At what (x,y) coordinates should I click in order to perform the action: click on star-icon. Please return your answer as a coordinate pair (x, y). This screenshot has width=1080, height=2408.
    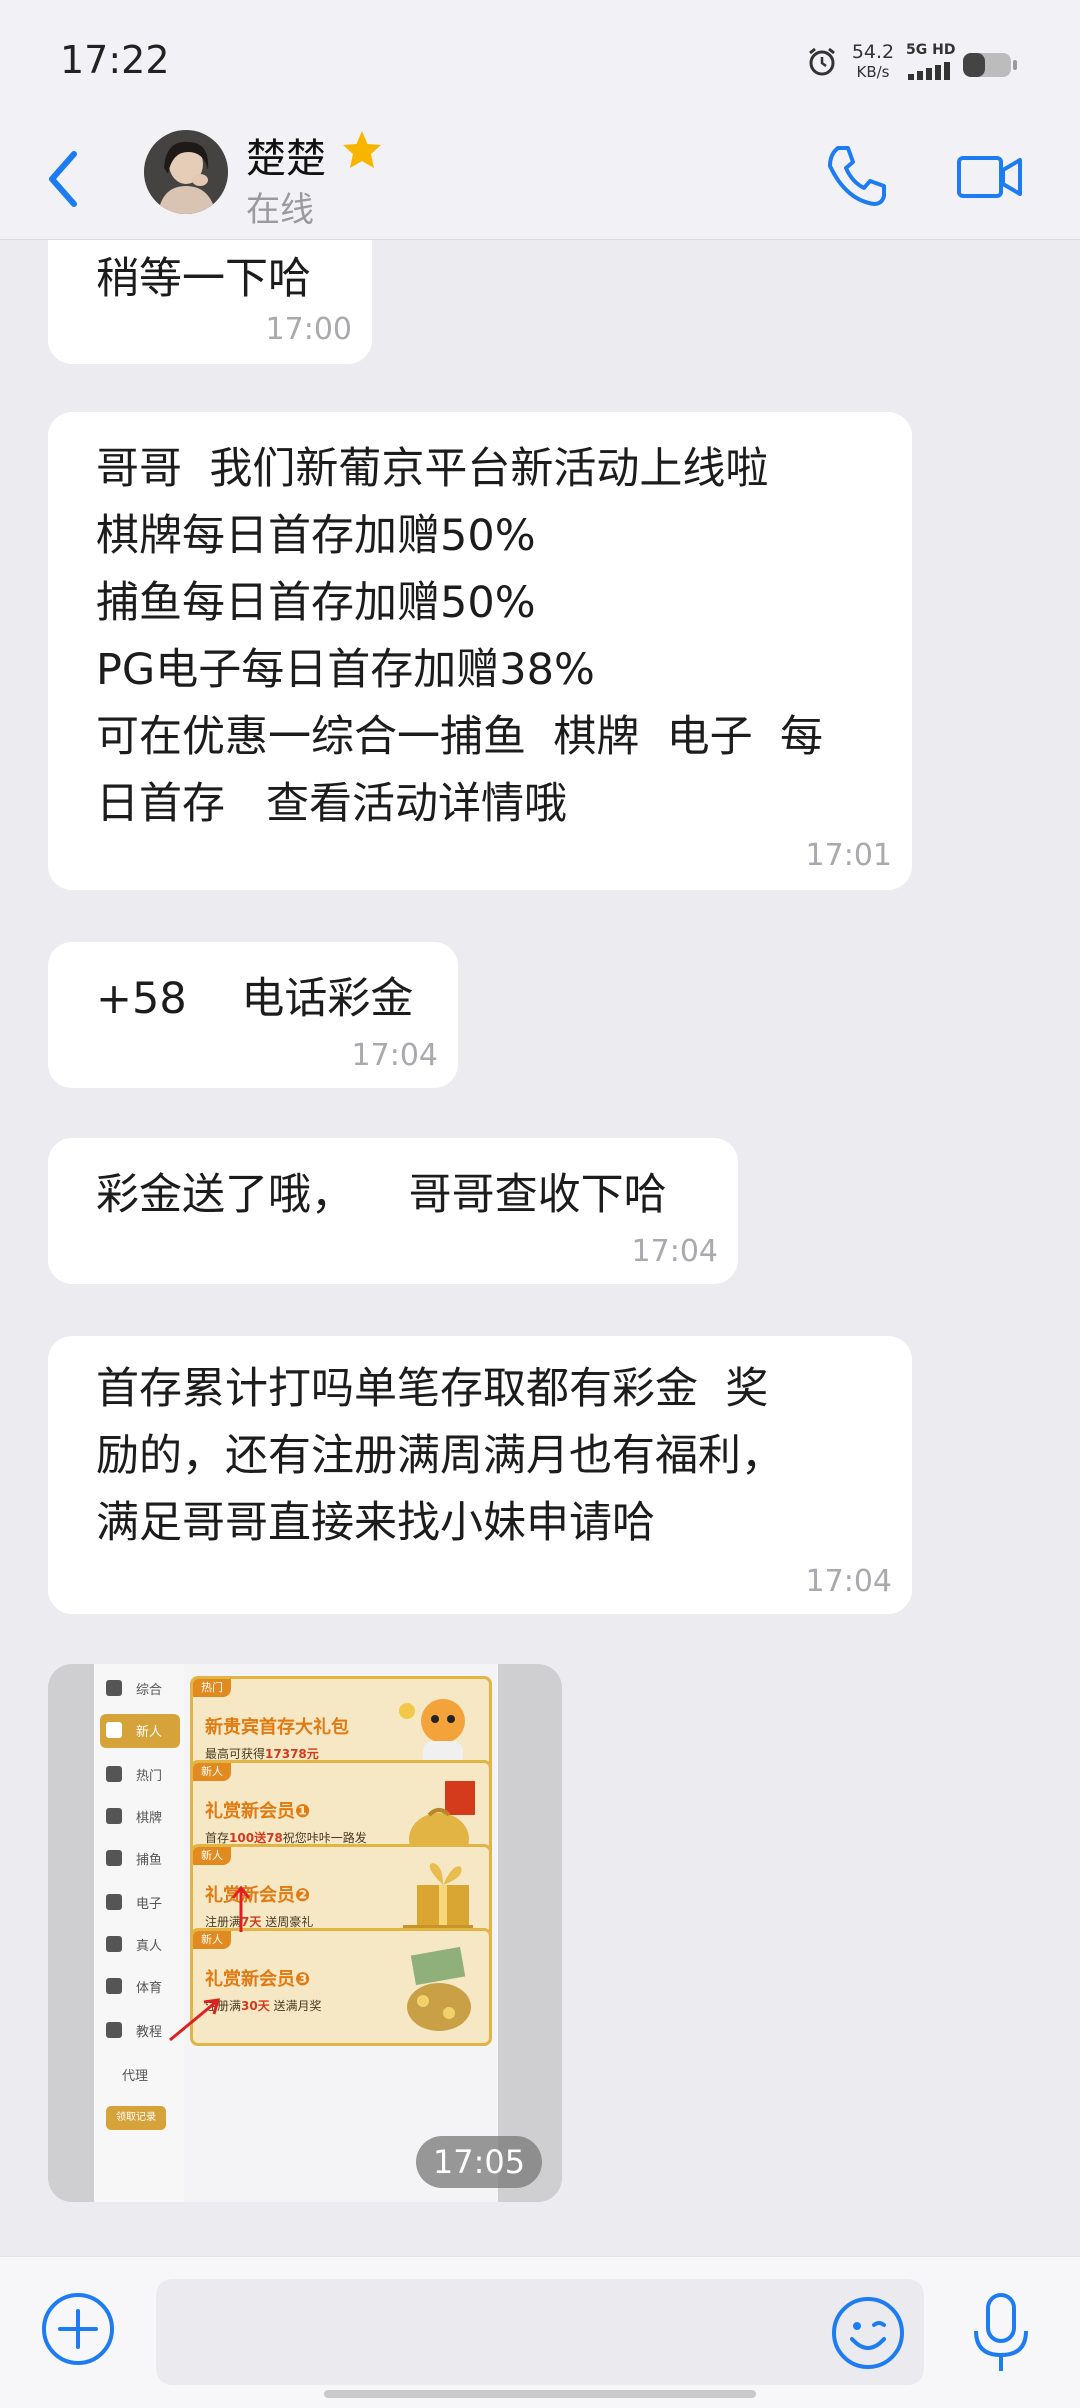
    Looking at the image, I should click on (362, 149).